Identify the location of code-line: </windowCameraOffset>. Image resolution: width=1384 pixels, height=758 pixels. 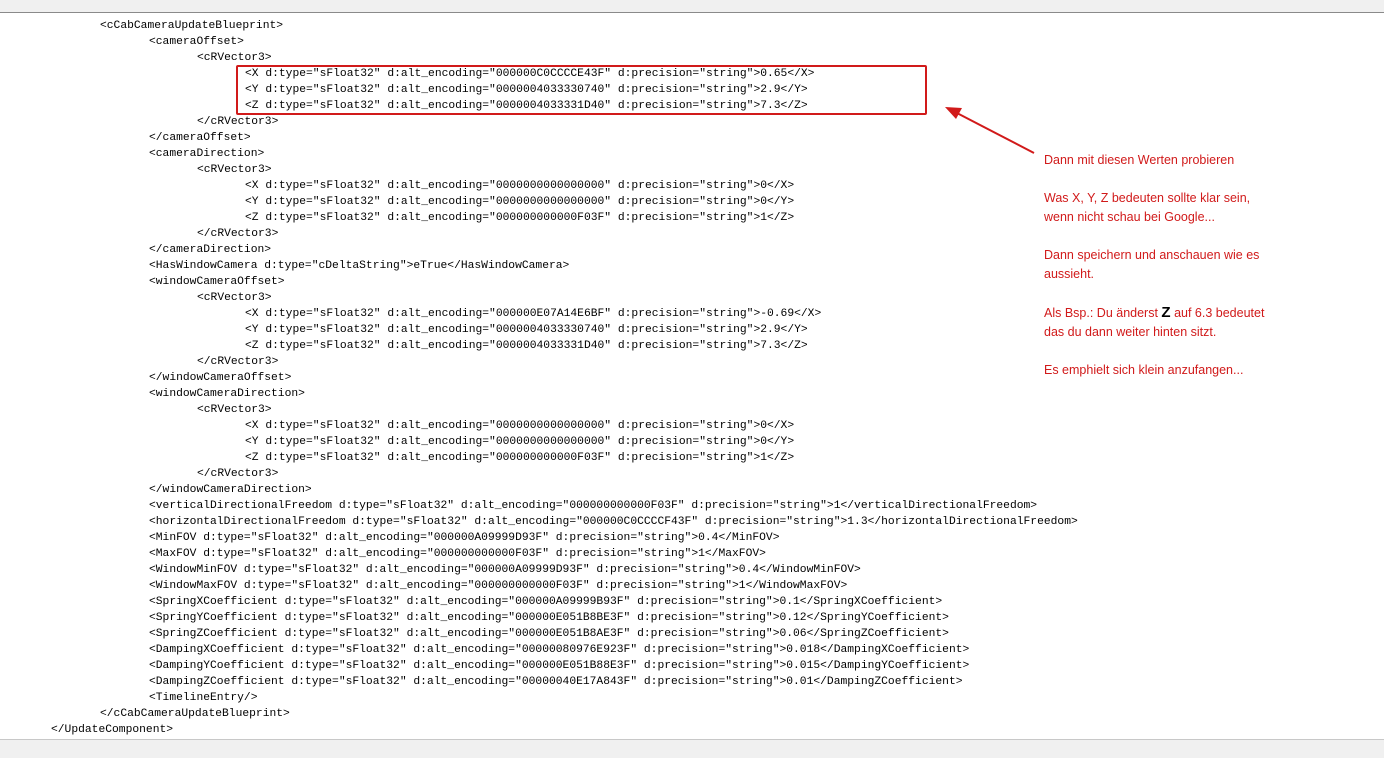
(220, 378).